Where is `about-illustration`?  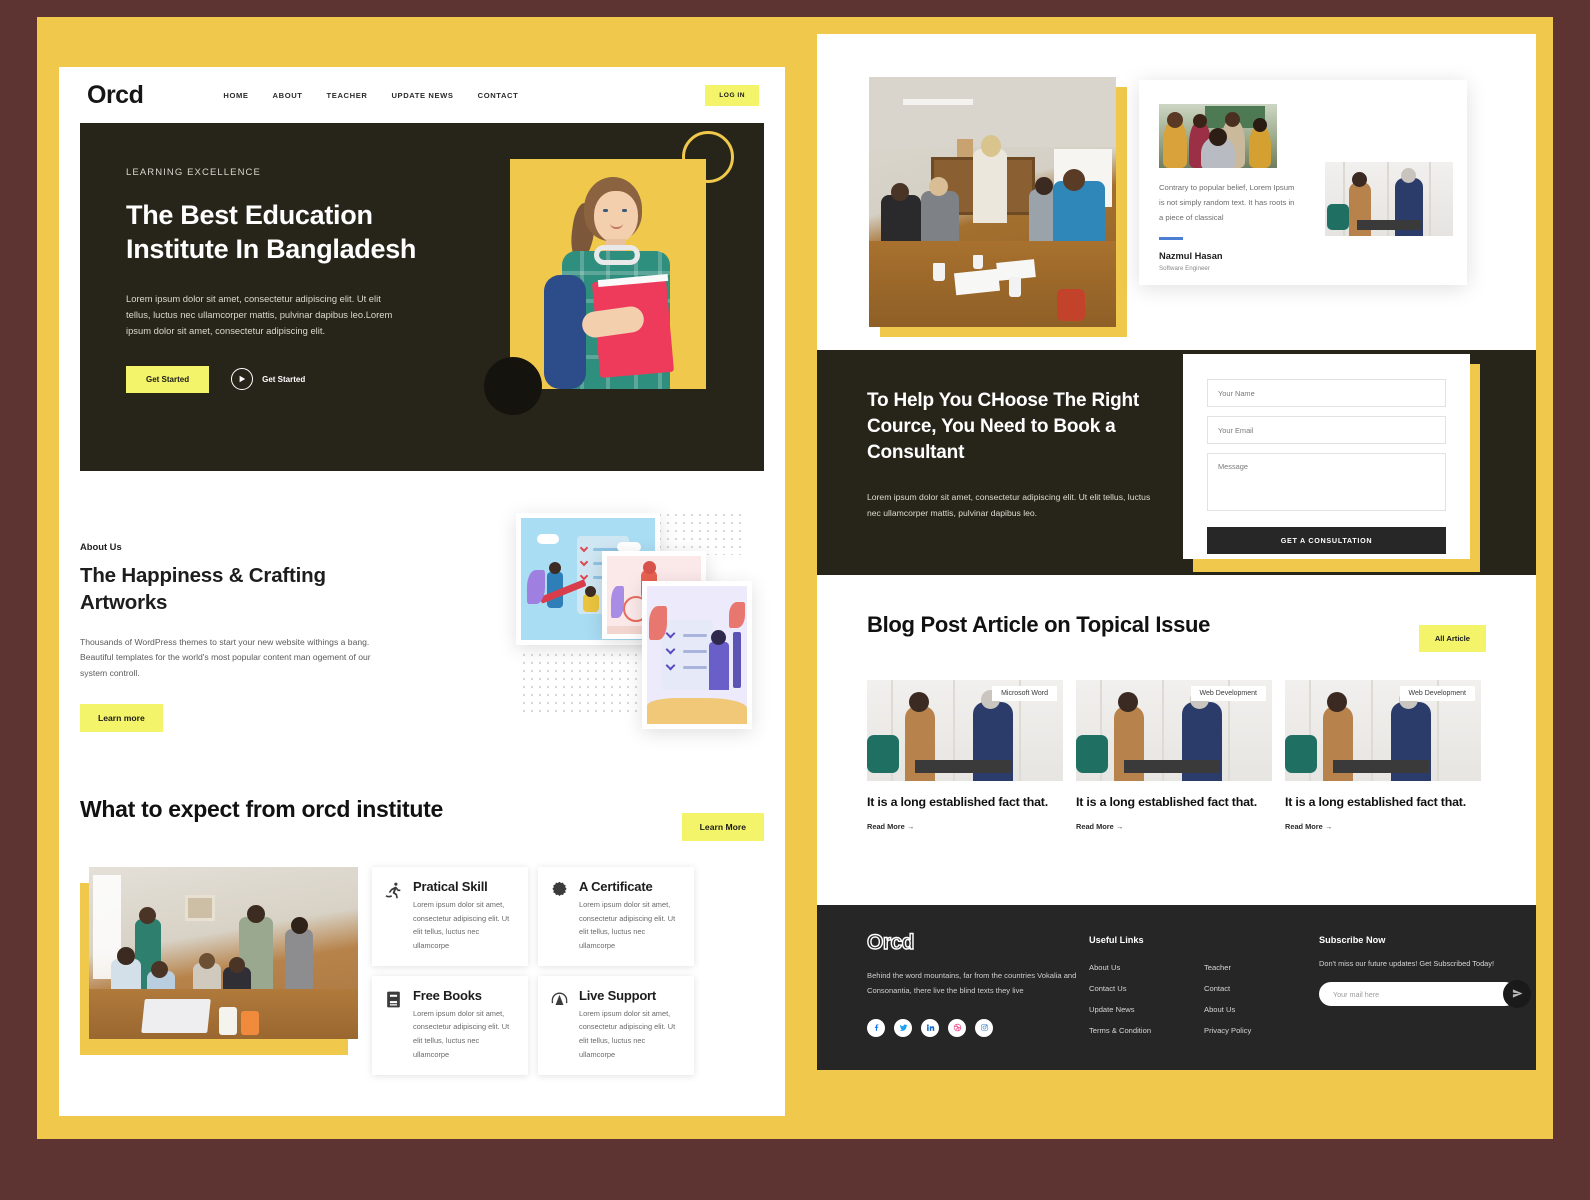 about-illustration is located at coordinates (637, 619).